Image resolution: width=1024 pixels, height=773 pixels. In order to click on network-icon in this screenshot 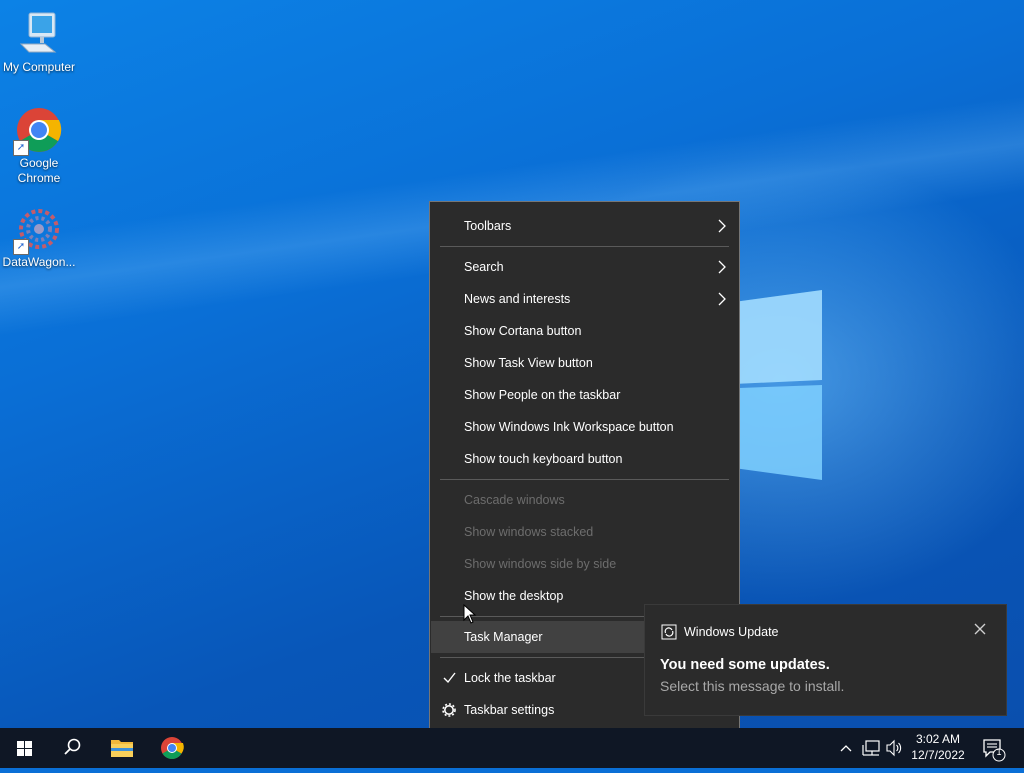, I will do `click(871, 748)`.